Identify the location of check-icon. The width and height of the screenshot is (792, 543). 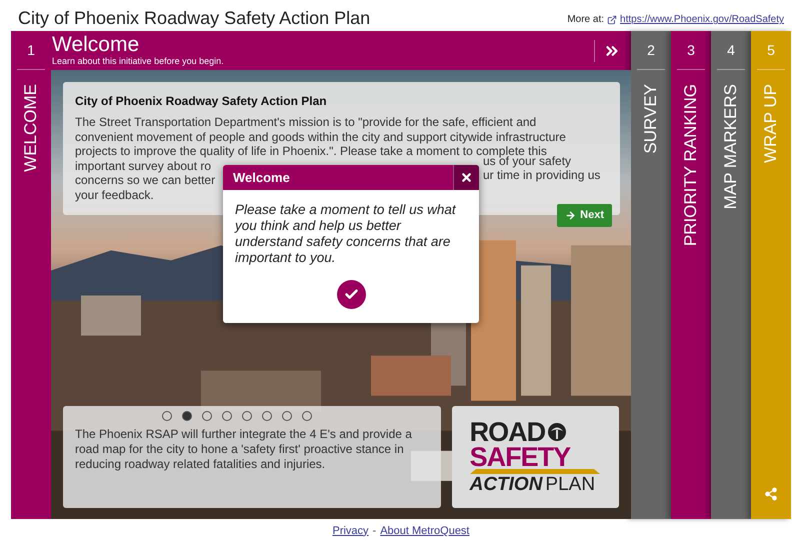
(351, 294).